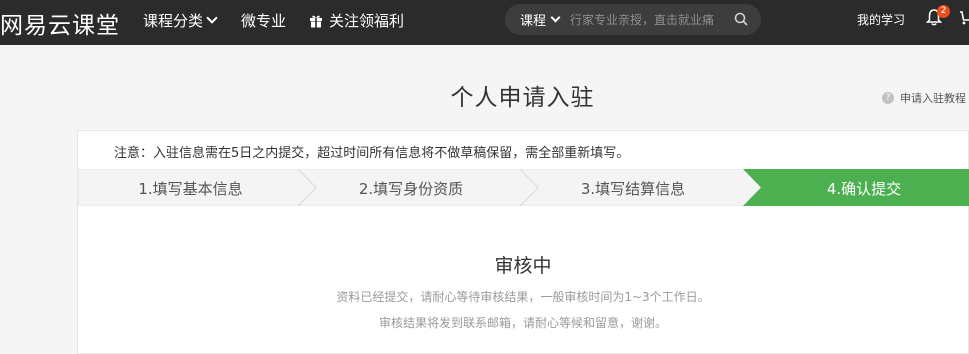  I want to click on review-status-note: 审核结果将发到联系邮箱，请耐心等候和留意，谢谢。, so click(522, 323).